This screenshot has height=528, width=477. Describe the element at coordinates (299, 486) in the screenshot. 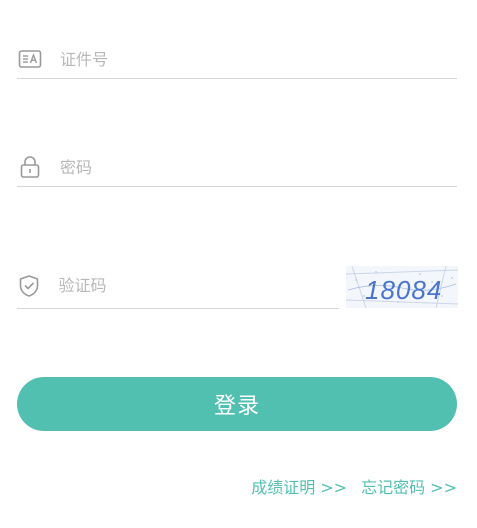

I see `score-certificate-link: 成绩证明 >>` at that location.